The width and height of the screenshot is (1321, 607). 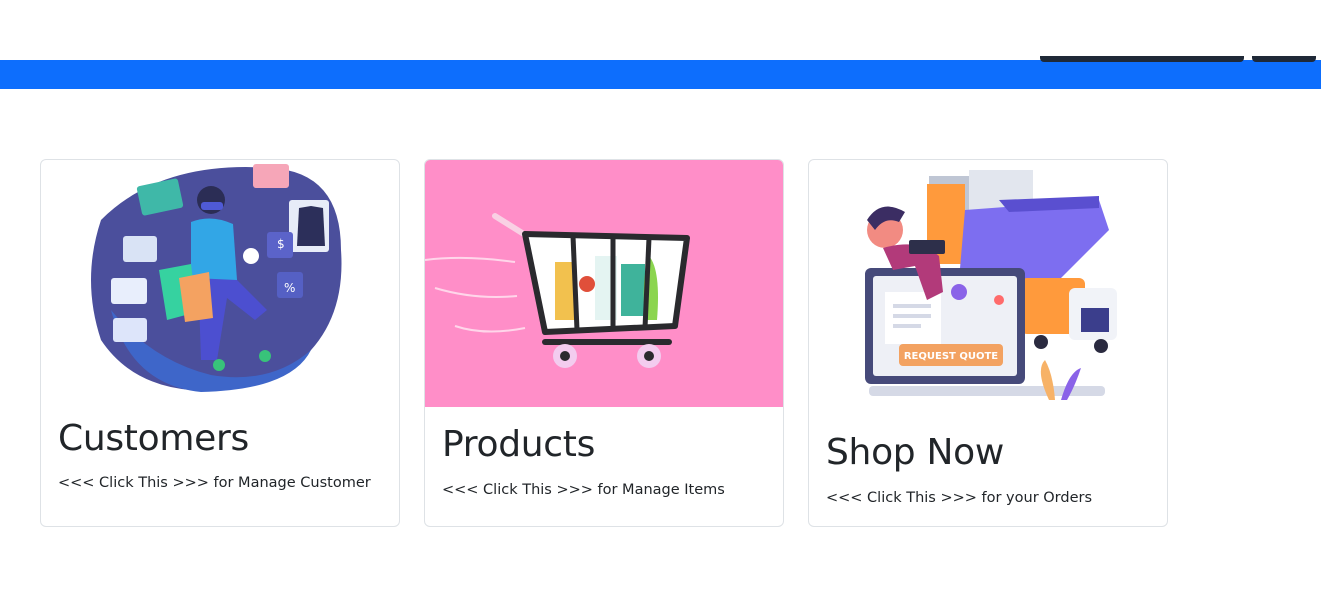 What do you see at coordinates (959, 498) in the screenshot?
I see `card-text: <<< Click This >>> for your Orders` at bounding box center [959, 498].